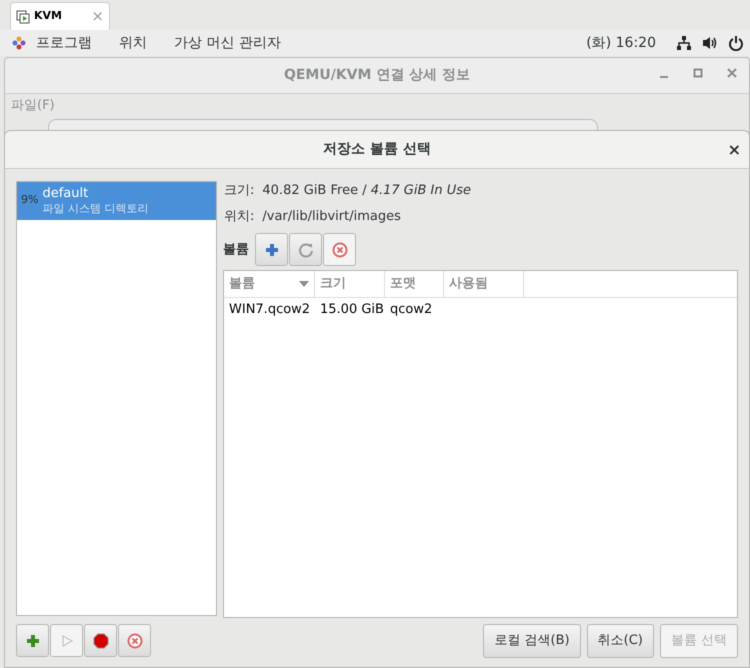 The width and height of the screenshot is (750, 668). Describe the element at coordinates (621, 43) in the screenshot. I see `clock: (화) 16:20` at that location.